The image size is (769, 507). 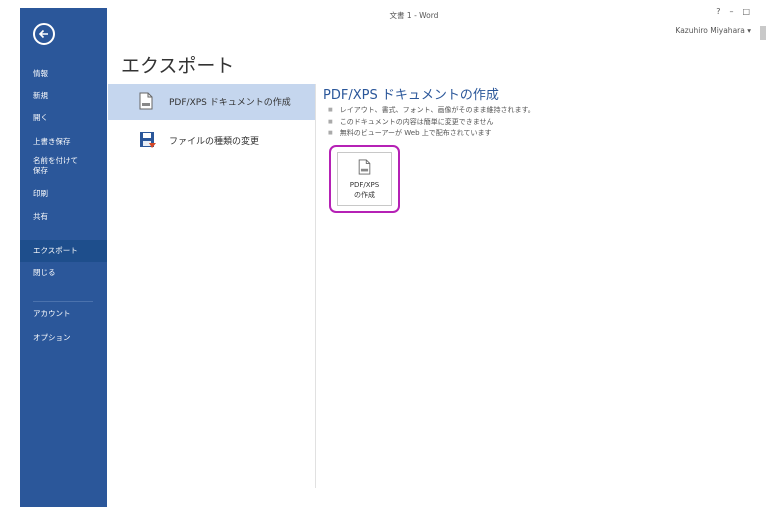 What do you see at coordinates (315, 286) in the screenshot?
I see `panel-divider` at bounding box center [315, 286].